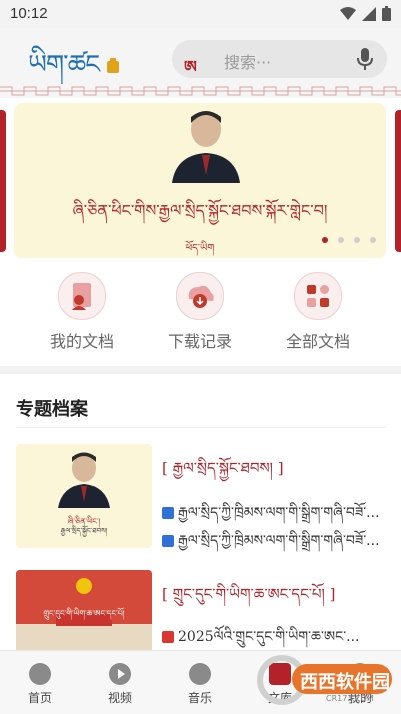  What do you see at coordinates (206, 143) in the screenshot?
I see `banner-portrait` at bounding box center [206, 143].